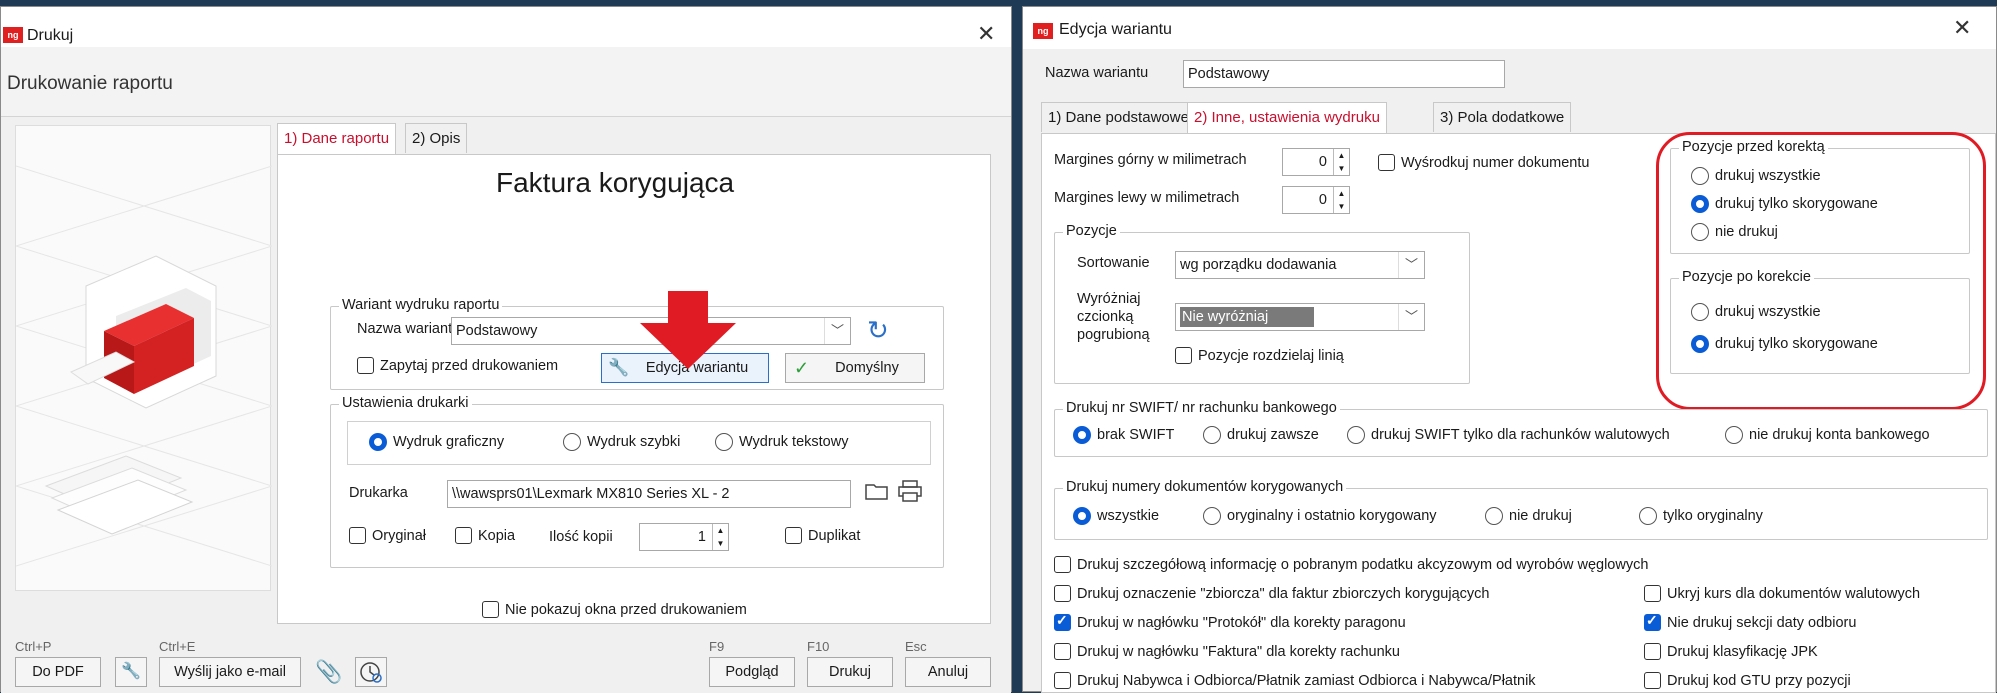 Image resolution: width=1997 pixels, height=693 pixels. I want to click on printer-input: \\wawsprs01\Lexmark MX810 Series XL - 2, so click(649, 494).